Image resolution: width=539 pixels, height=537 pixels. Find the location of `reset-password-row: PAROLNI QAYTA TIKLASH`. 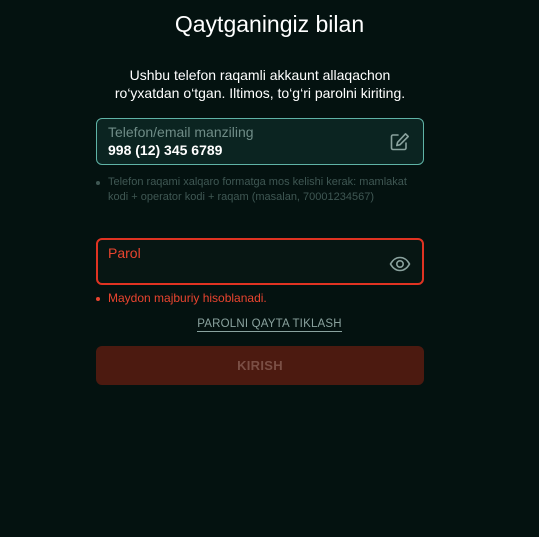

reset-password-row: PAROLNI QAYTA TIKLASH is located at coordinates (269, 324).